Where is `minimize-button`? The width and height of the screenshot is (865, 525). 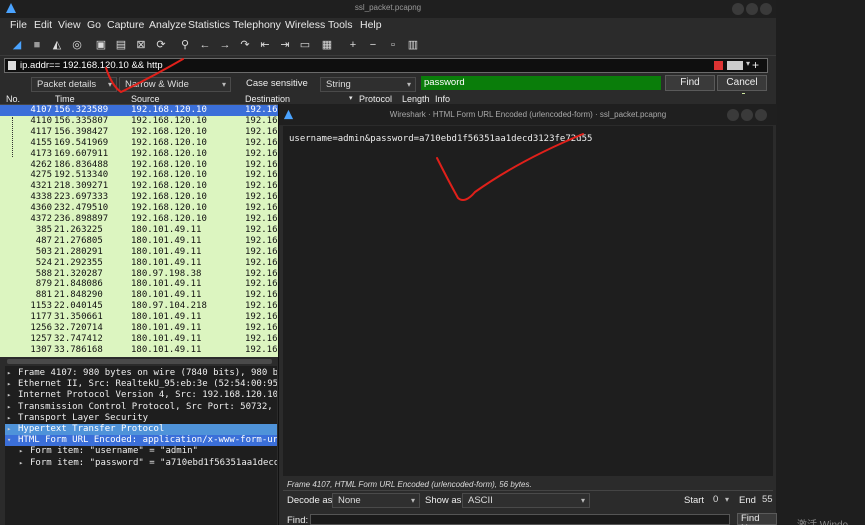 minimize-button is located at coordinates (738, 9).